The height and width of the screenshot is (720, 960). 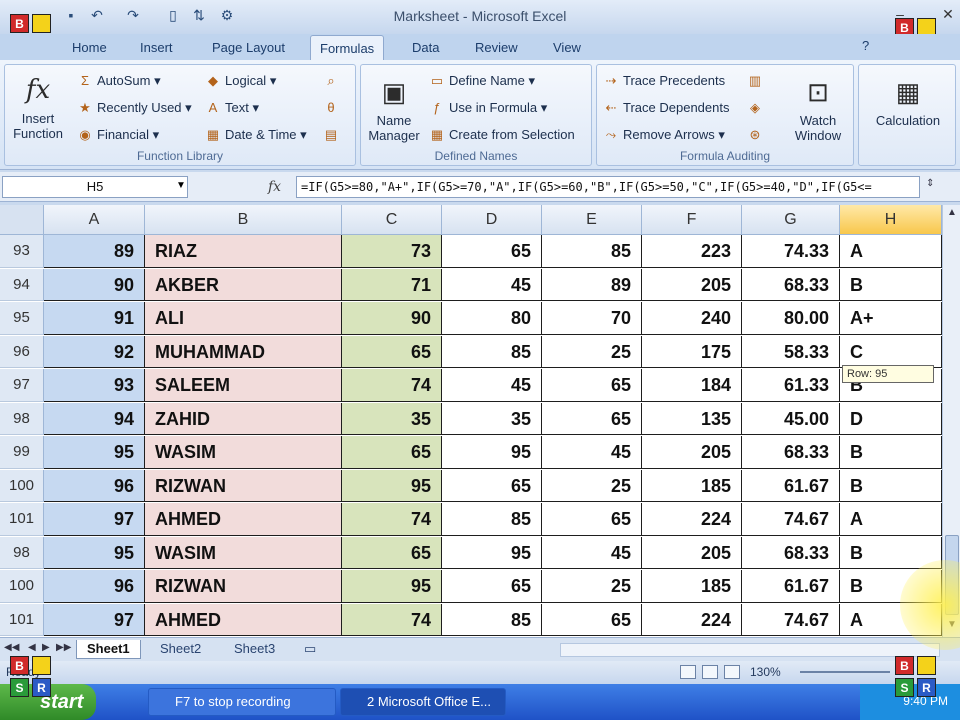 What do you see at coordinates (791, 318) in the screenshot?
I see `cell-g: 80.00` at bounding box center [791, 318].